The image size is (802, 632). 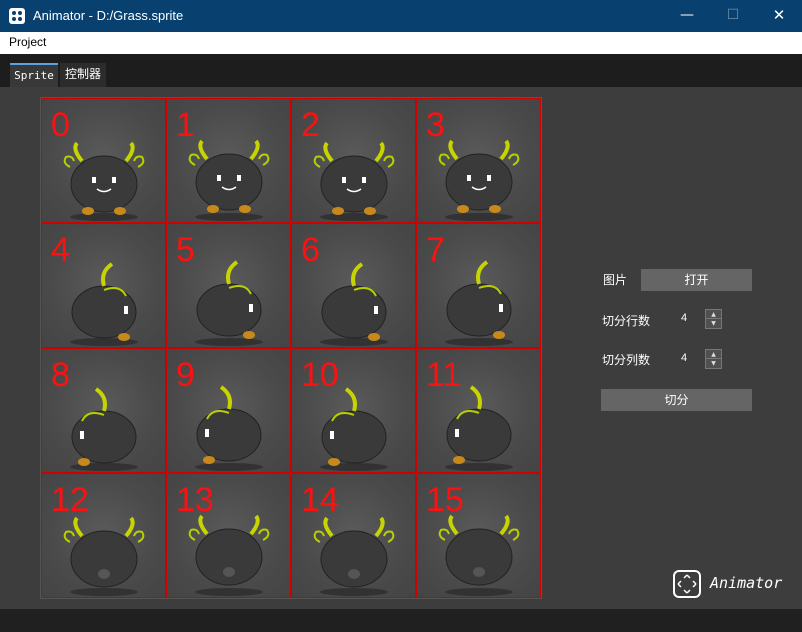 What do you see at coordinates (310, 125) in the screenshot?
I see `cell-index-label: 2` at bounding box center [310, 125].